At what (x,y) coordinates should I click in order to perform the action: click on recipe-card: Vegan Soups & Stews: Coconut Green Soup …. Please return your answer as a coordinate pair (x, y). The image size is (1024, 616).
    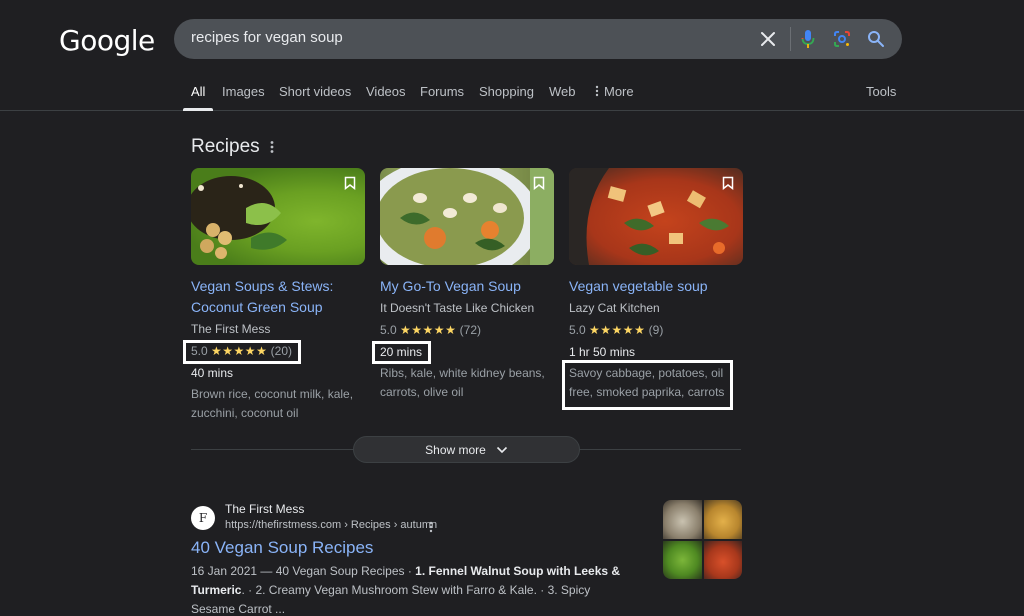
    Looking at the image, I should click on (278, 294).